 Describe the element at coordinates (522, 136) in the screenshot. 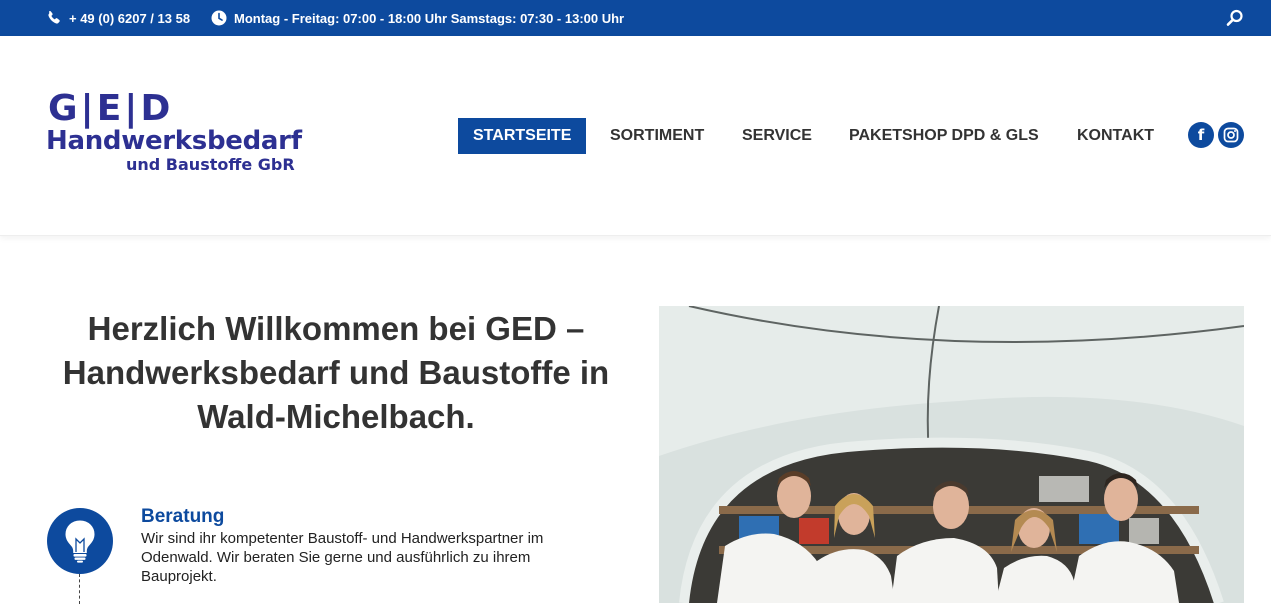

I see `nav-startseite: STARTSEITE` at that location.